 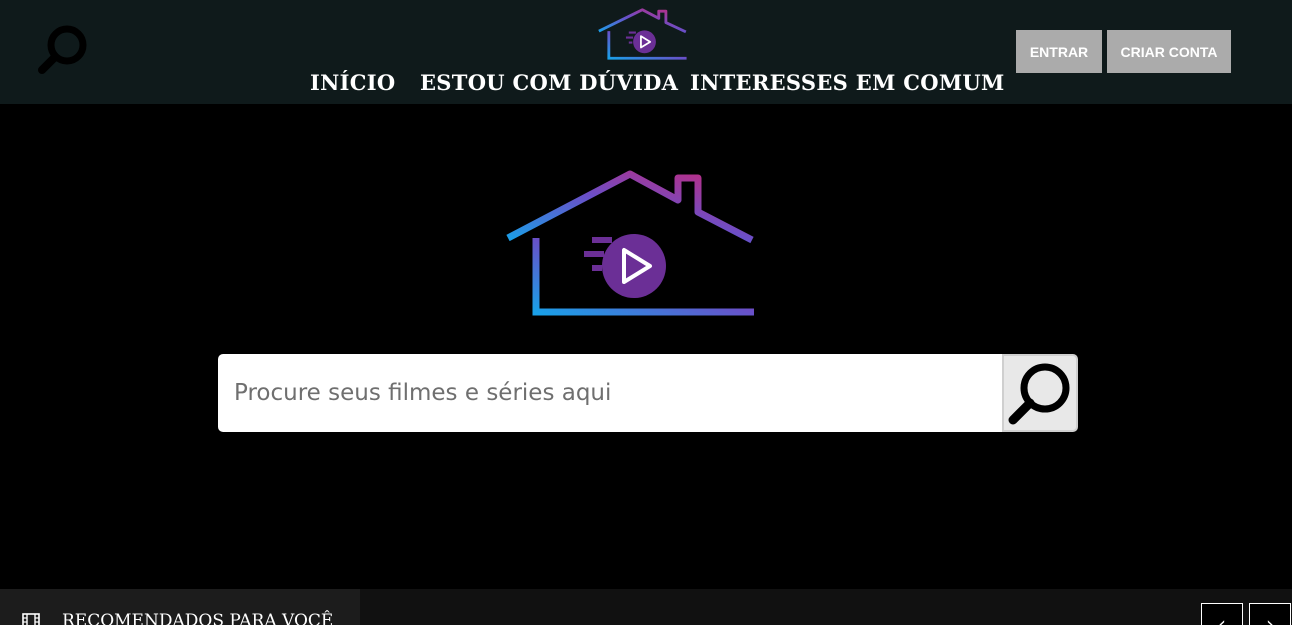 What do you see at coordinates (1169, 51) in the screenshot?
I see `signup-button: CRIAR CONTA` at bounding box center [1169, 51].